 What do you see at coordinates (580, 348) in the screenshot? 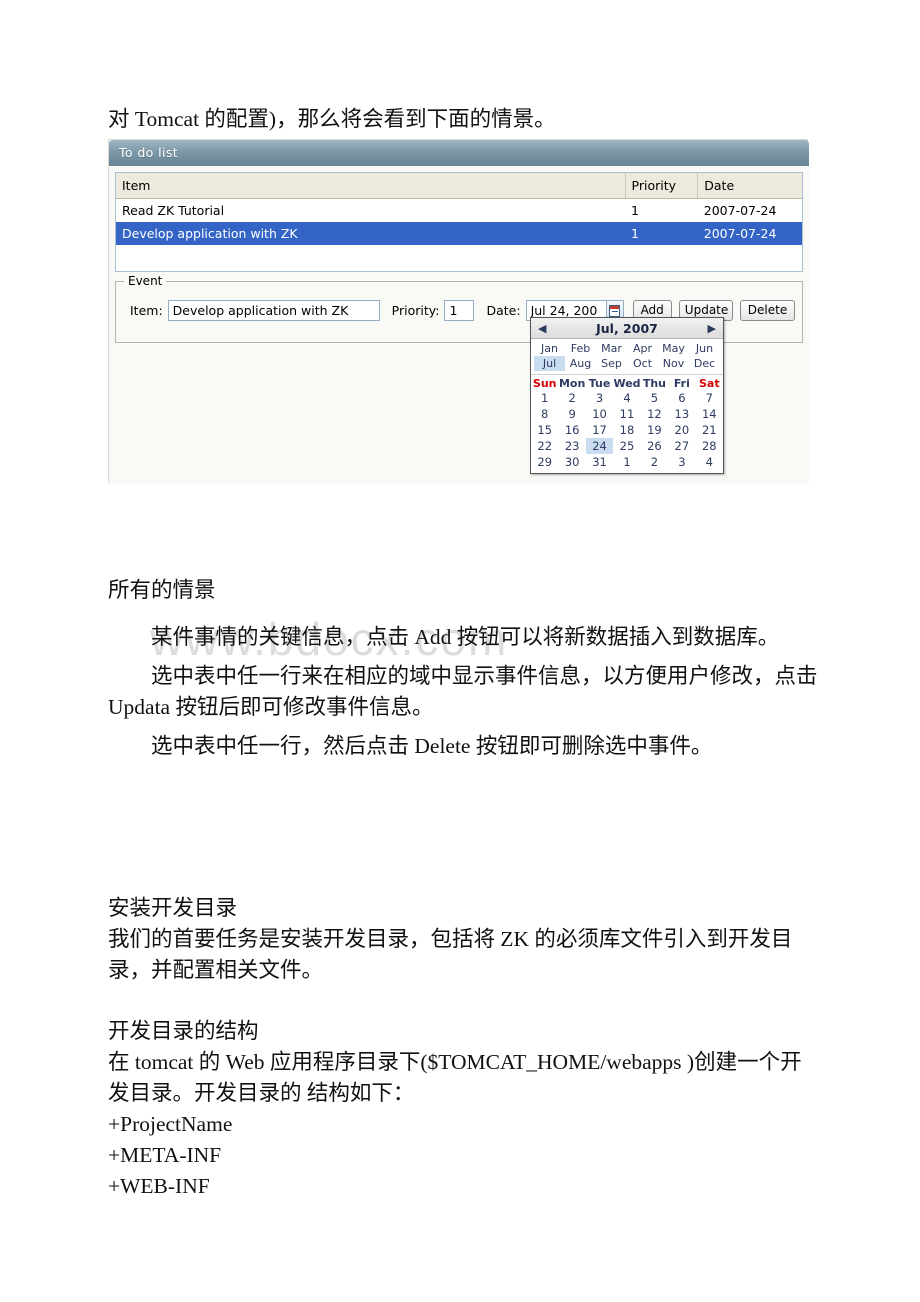
I see `calendar-month-feb: Feb` at bounding box center [580, 348].